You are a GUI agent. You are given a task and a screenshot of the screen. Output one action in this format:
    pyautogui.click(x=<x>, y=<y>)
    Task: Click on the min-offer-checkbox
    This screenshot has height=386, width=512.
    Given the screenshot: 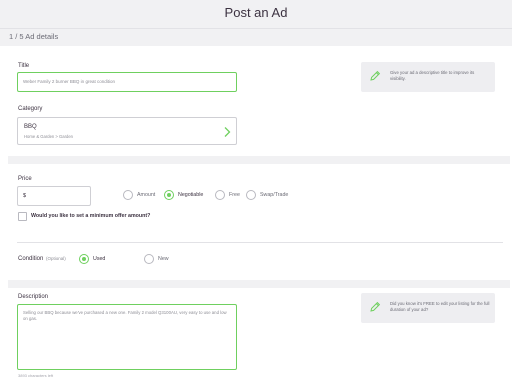 What is the action you would take?
    pyautogui.click(x=22, y=216)
    